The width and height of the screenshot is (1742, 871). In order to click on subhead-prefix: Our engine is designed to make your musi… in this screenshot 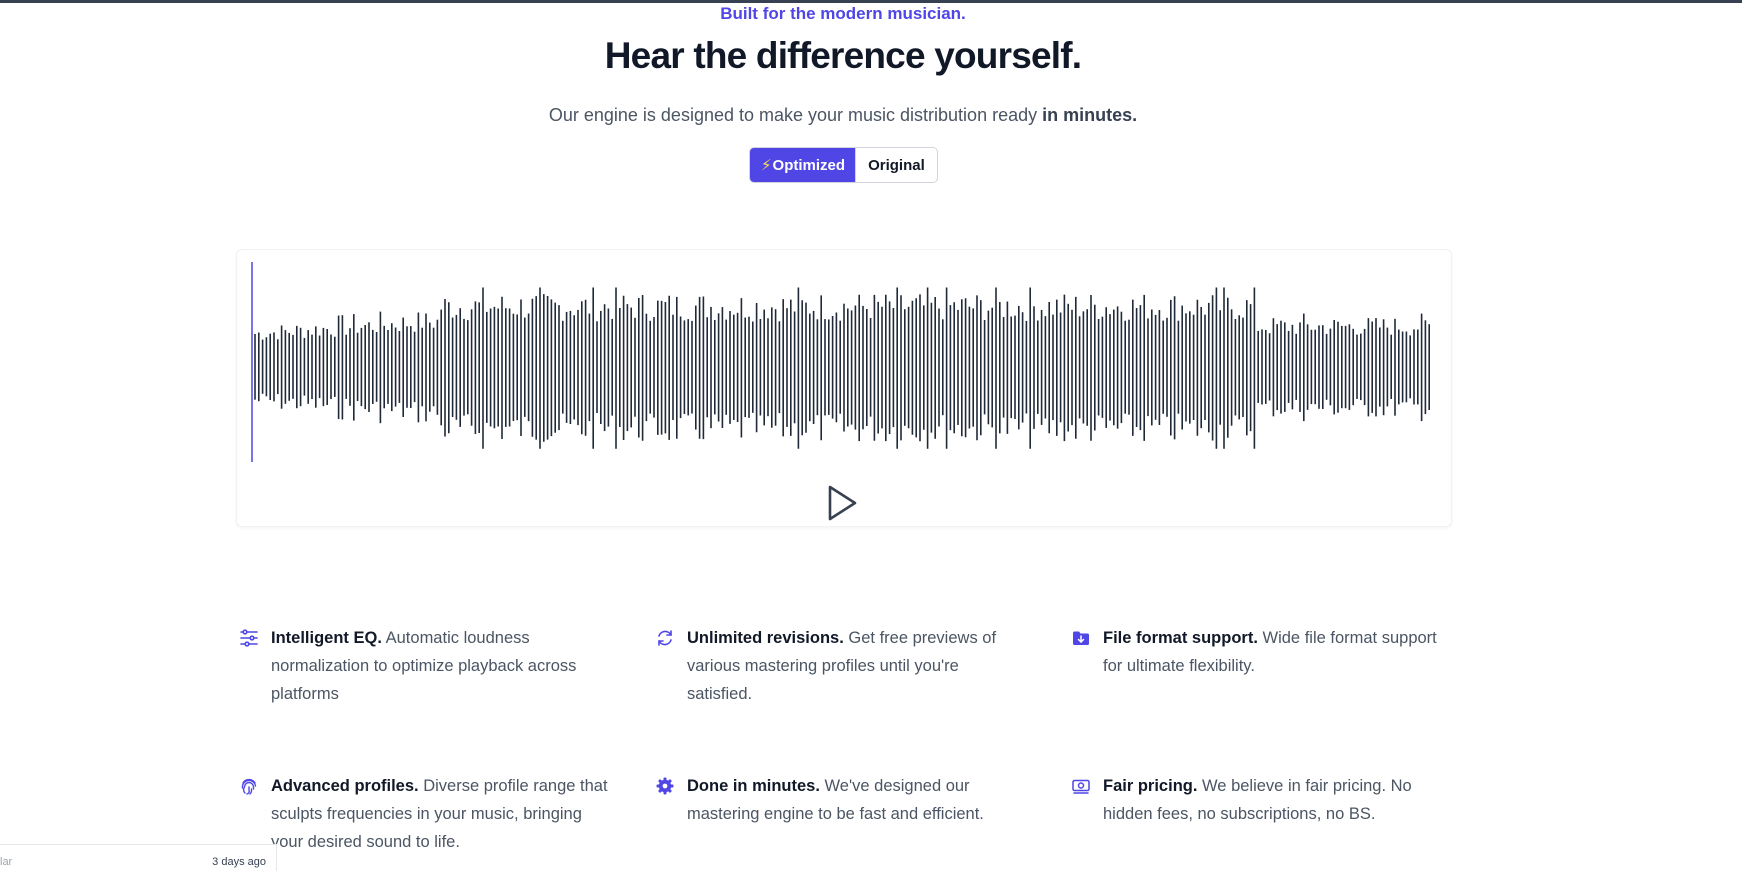, I will do `click(795, 115)`.